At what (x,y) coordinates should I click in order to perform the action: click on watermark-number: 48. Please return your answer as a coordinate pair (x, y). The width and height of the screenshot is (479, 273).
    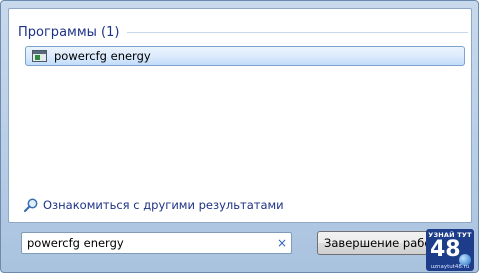
    Looking at the image, I should click on (445, 249).